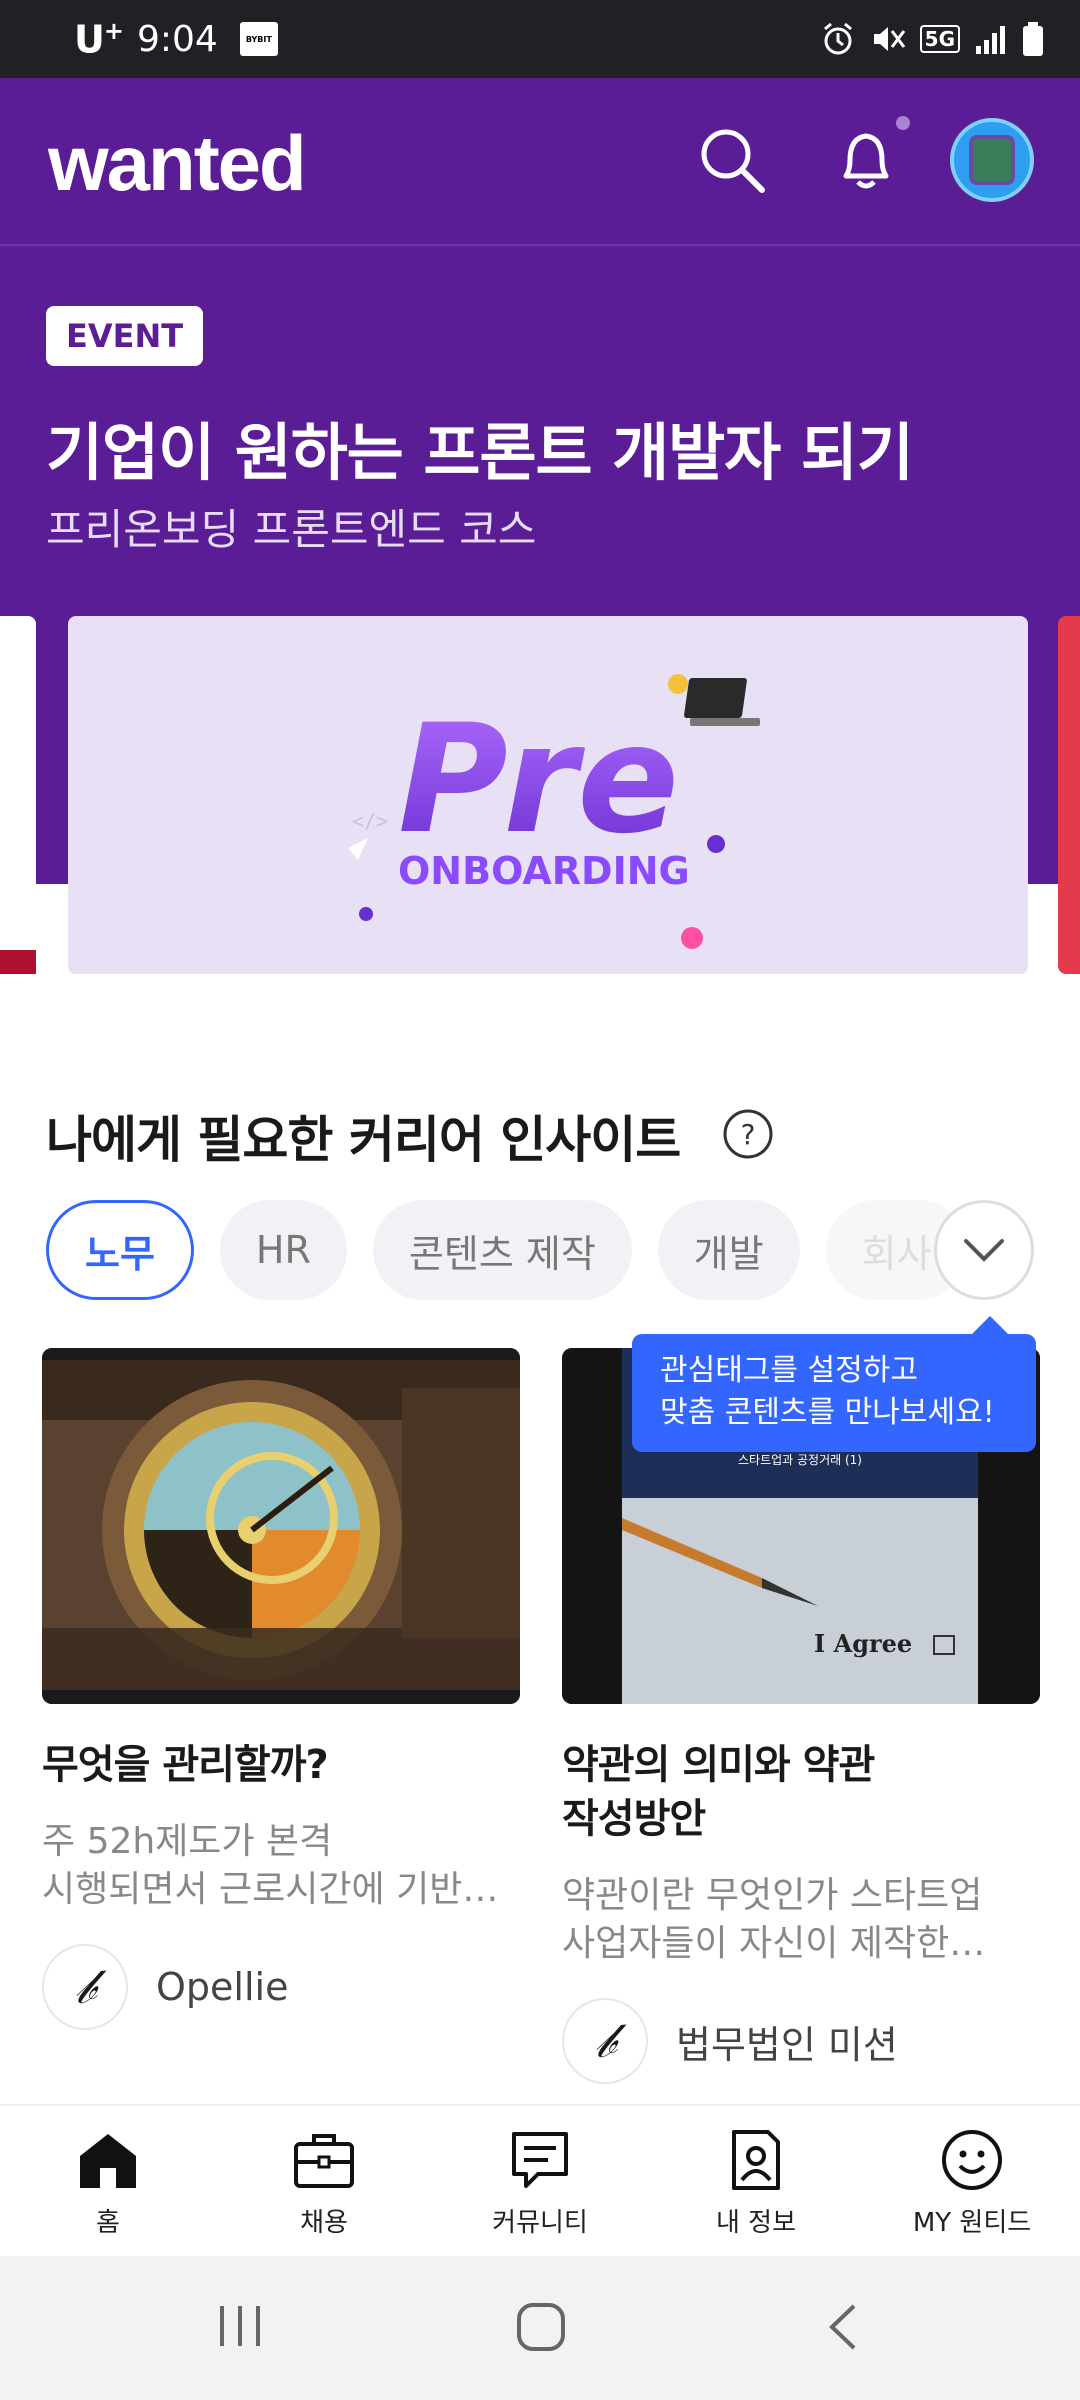  Describe the element at coordinates (787, 2044) in the screenshot. I see `author-name: 법무법인 미션` at that location.